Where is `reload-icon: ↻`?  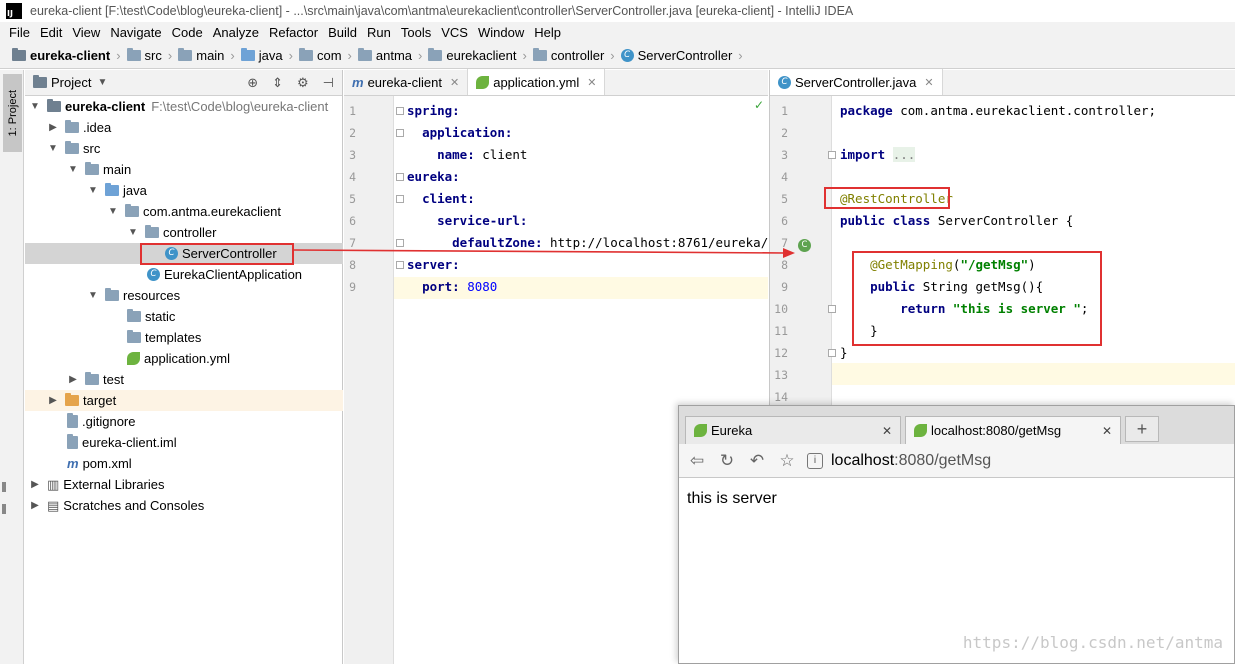 reload-icon: ↻ is located at coordinates (727, 461).